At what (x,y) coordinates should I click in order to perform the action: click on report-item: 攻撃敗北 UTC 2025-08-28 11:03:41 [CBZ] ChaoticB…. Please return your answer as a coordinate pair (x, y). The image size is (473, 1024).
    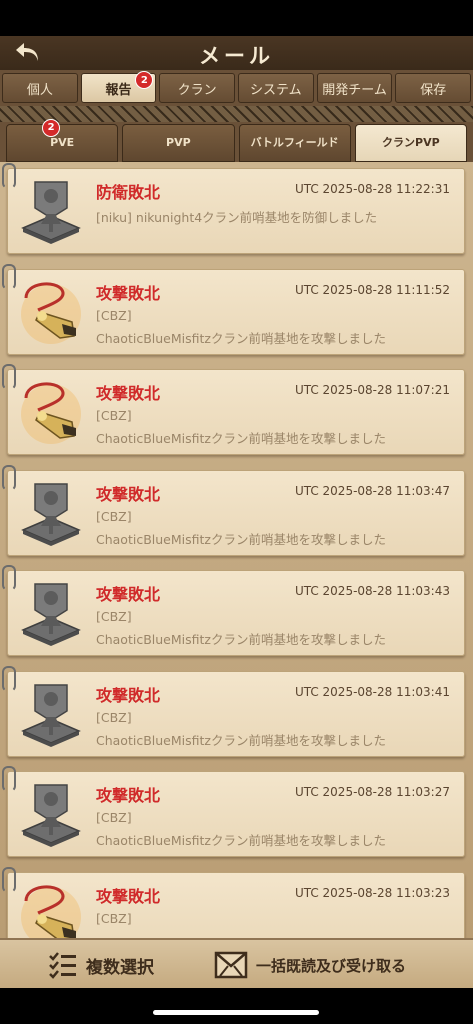
    Looking at the image, I should click on (233, 711).